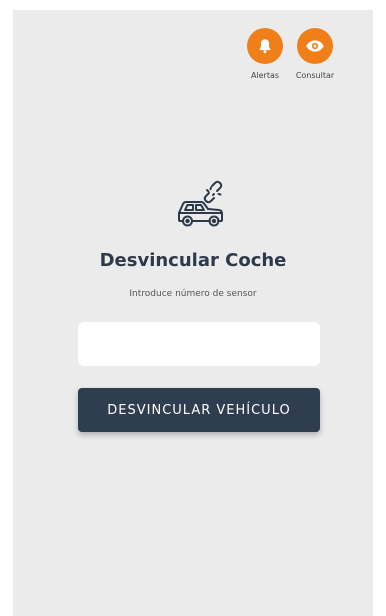 Image resolution: width=386 pixels, height=616 pixels. Describe the element at coordinates (199, 344) in the screenshot. I see `sensor-number-input` at that location.